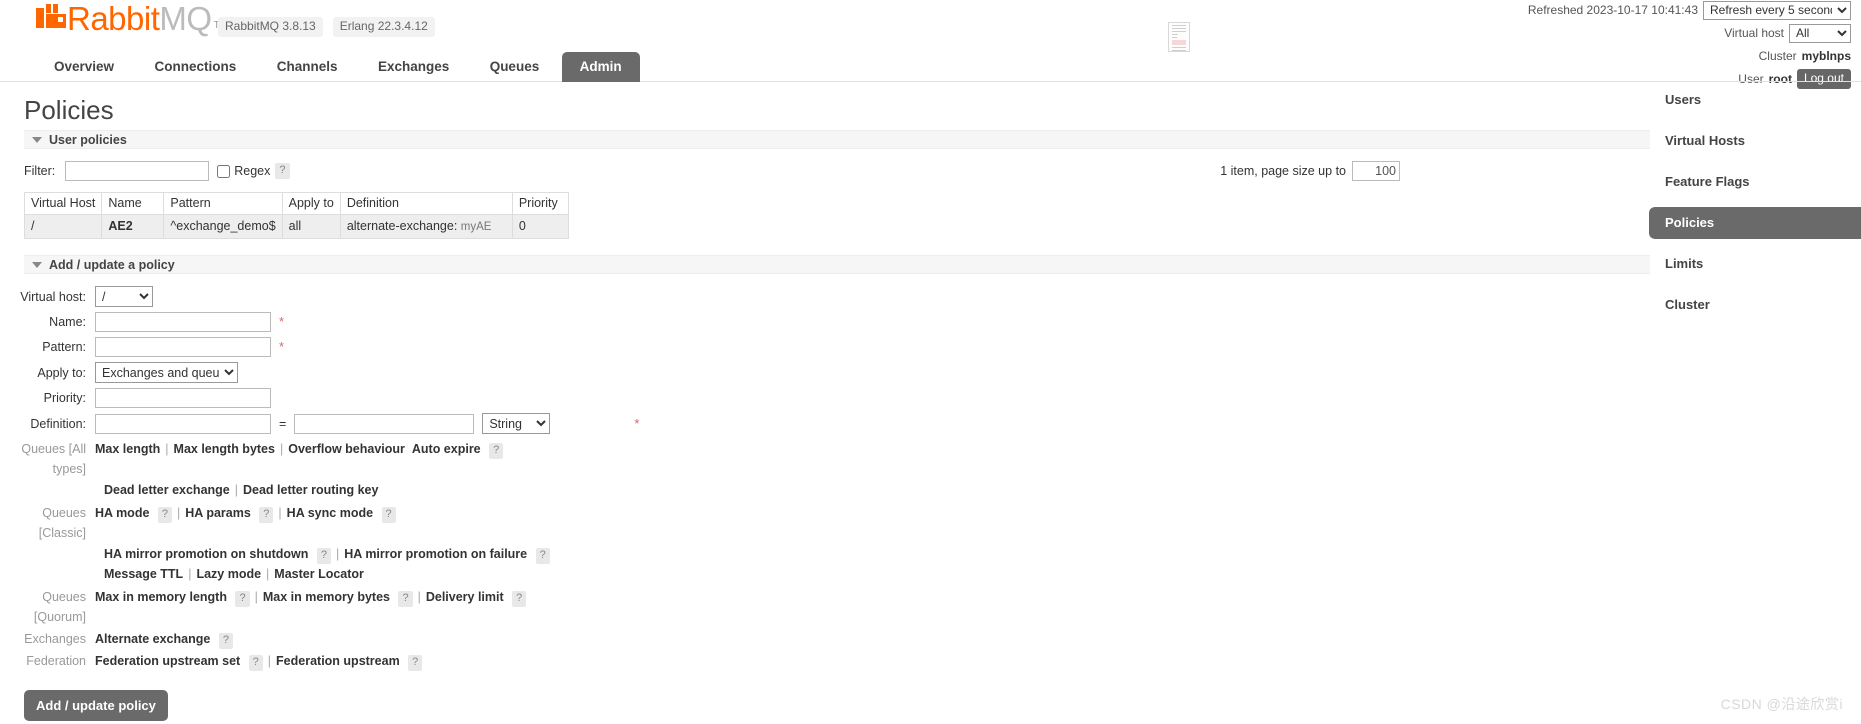  I want to click on hint-row-exchanges: Exchanges Alternate exchange ?, so click(825, 639).